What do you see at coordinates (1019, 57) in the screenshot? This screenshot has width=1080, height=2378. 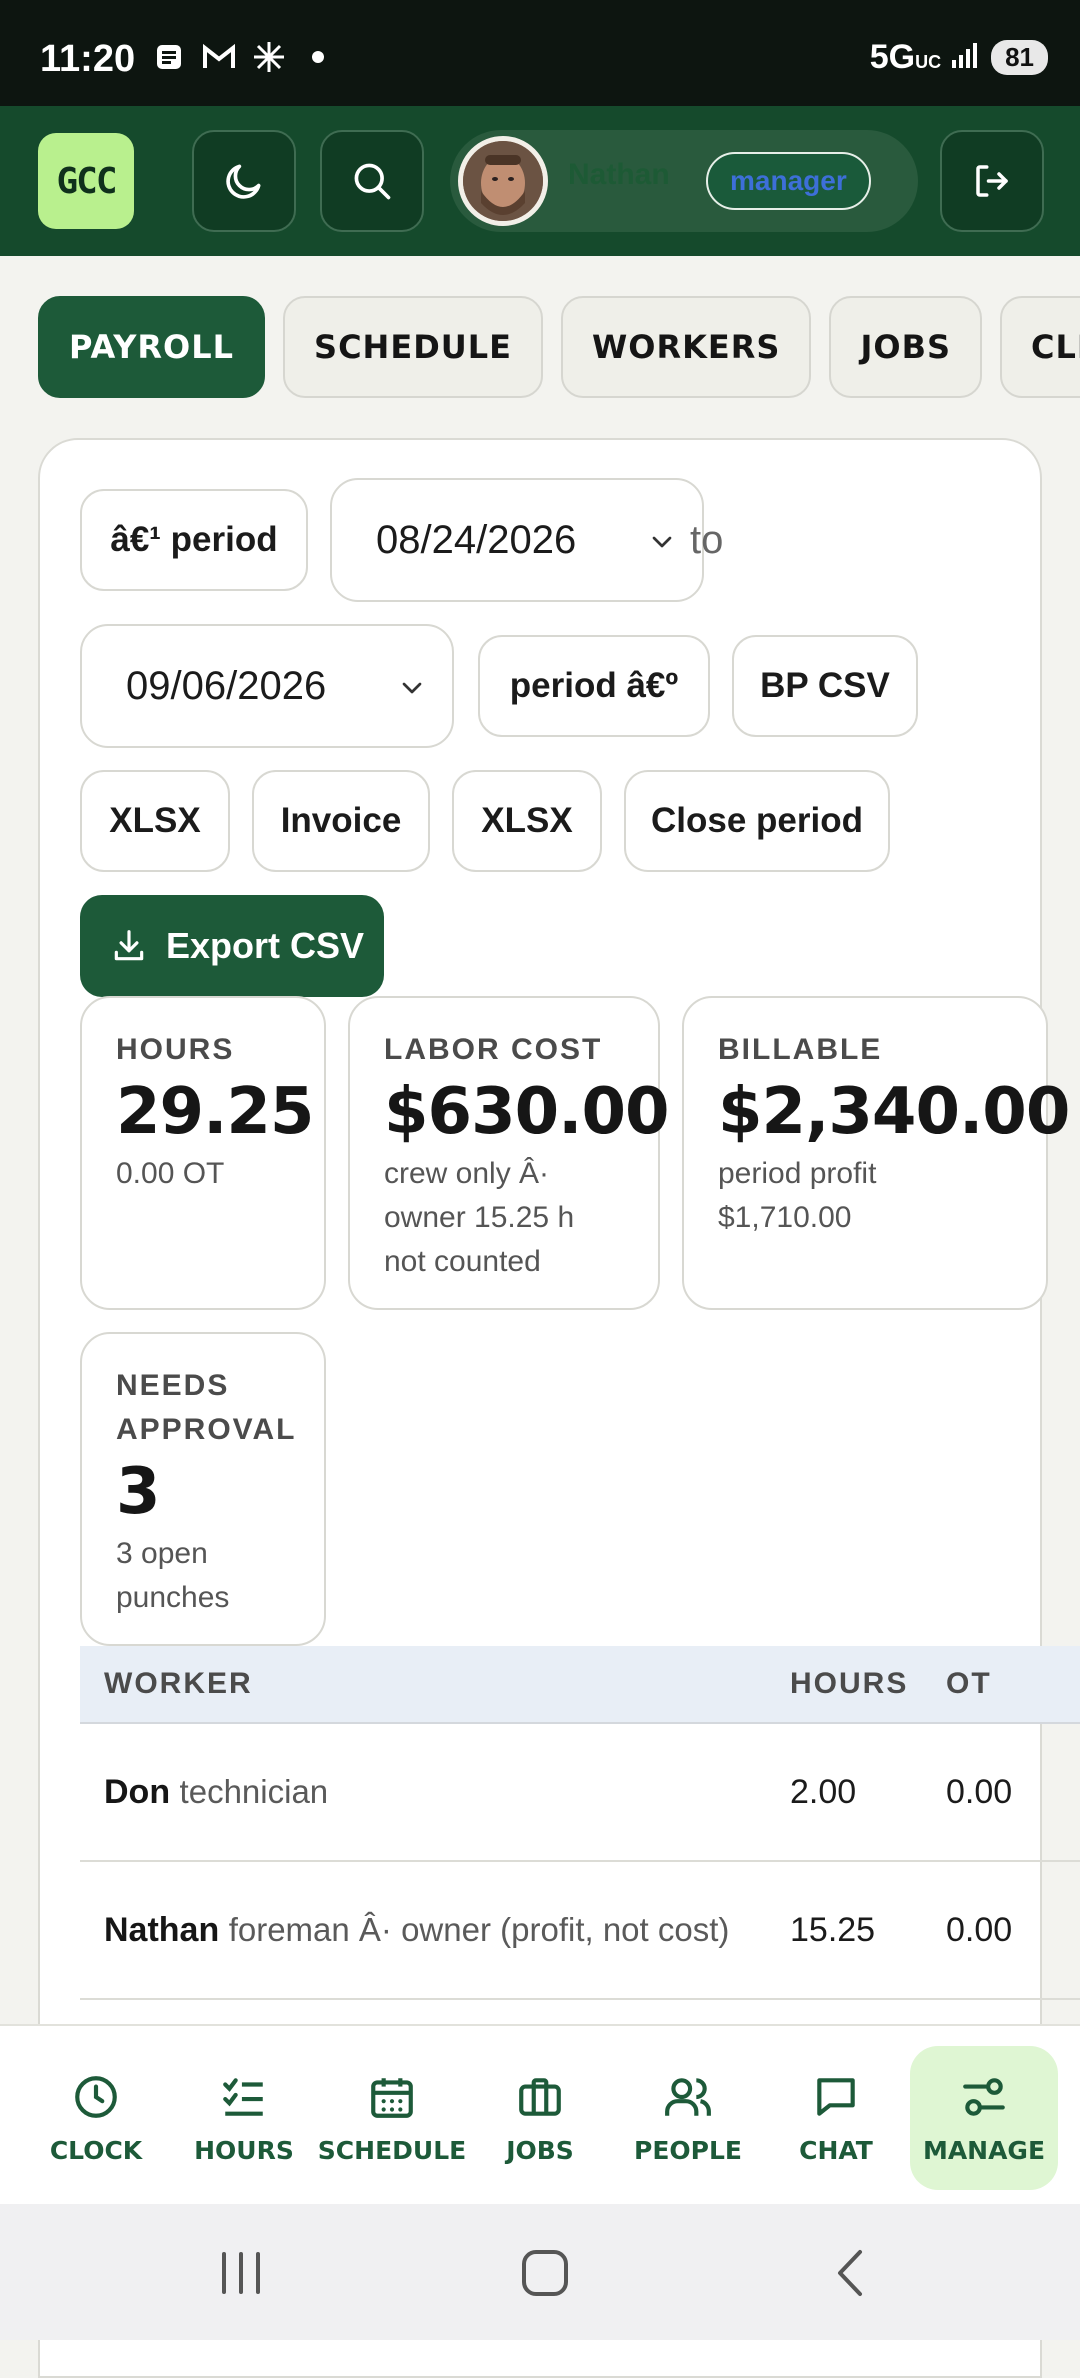 I see `battery-level: 81` at bounding box center [1019, 57].